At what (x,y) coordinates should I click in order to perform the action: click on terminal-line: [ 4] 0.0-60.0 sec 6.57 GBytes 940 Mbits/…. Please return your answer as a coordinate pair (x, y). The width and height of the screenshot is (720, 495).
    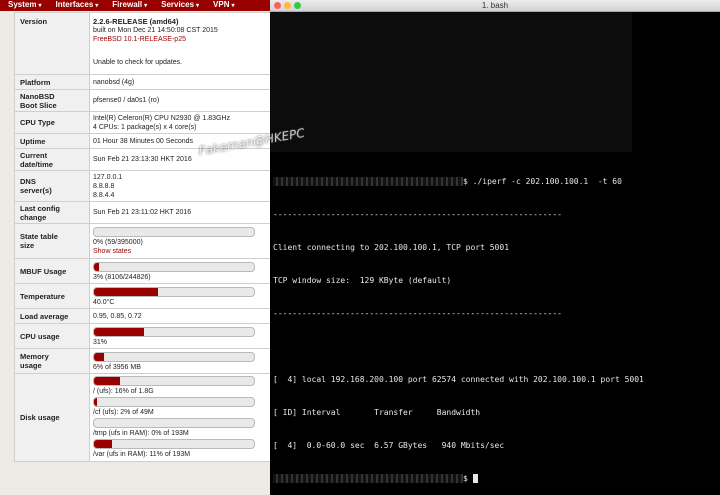
    Looking at the image, I should click on (389, 445).